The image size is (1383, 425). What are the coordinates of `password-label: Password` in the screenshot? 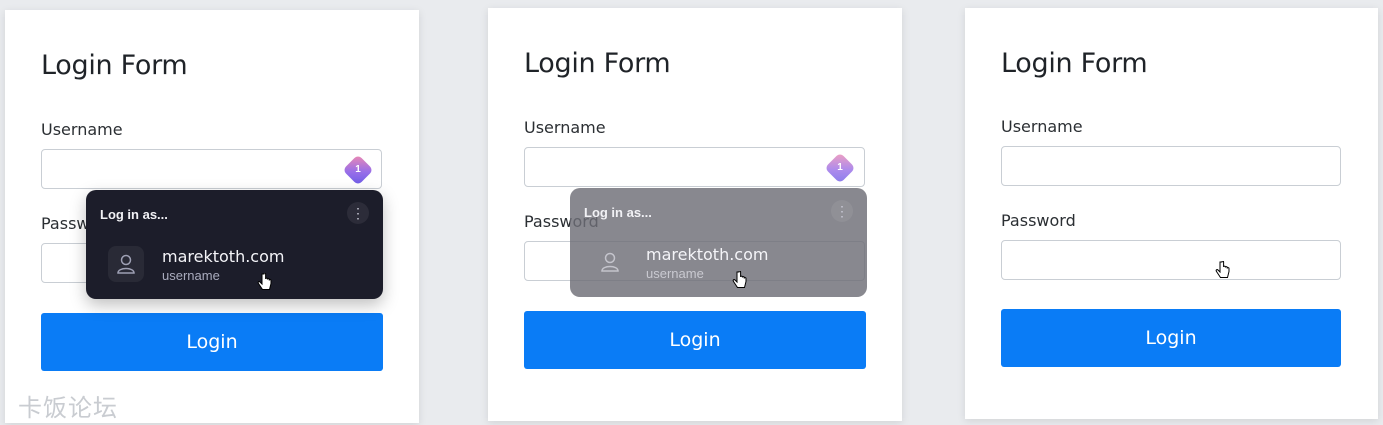 It's located at (1038, 220).